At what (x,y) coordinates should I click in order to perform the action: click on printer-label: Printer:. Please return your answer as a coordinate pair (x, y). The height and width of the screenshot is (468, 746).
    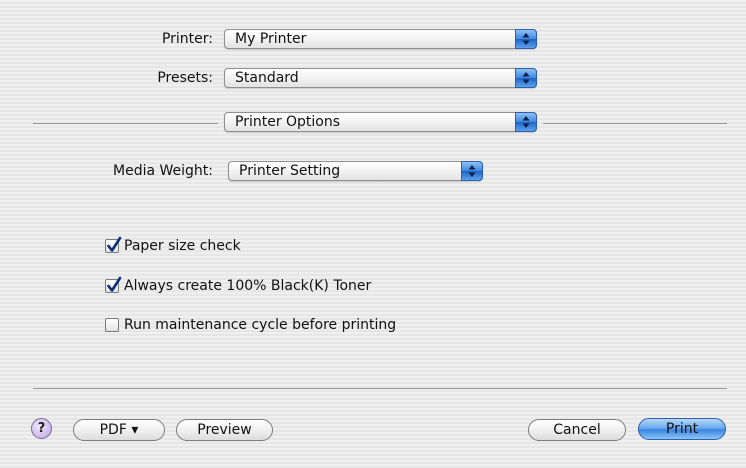
    Looking at the image, I should click on (187, 39).